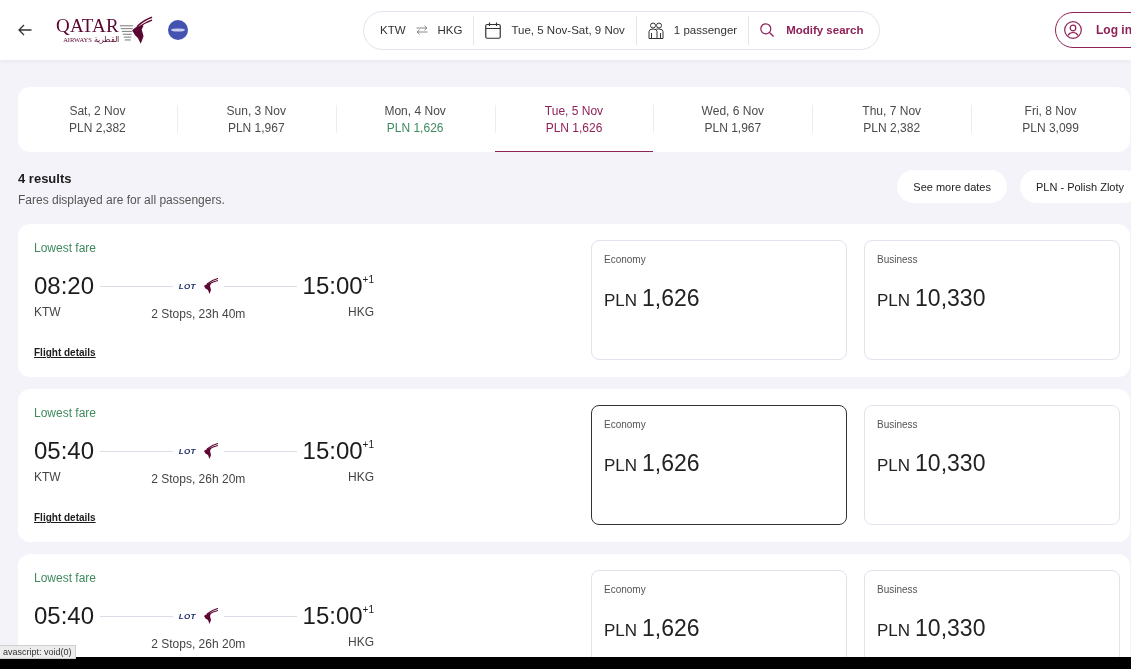  I want to click on destination-code: HKG, so click(450, 30).